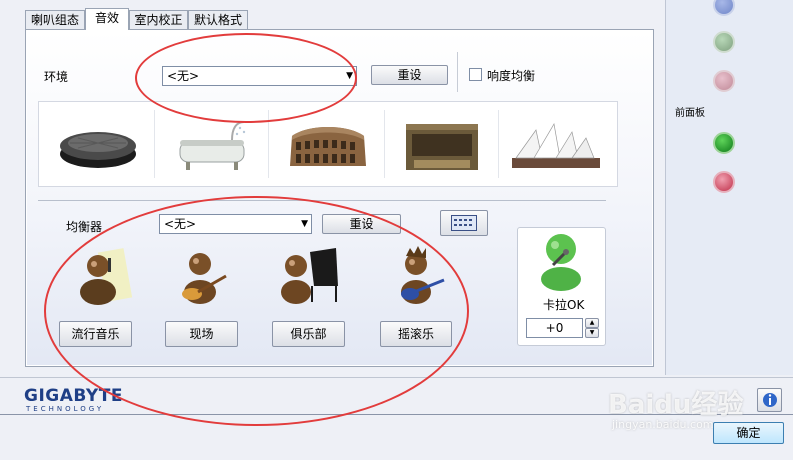  Describe the element at coordinates (724, 42) in the screenshot. I see `green-jack-icon` at that location.